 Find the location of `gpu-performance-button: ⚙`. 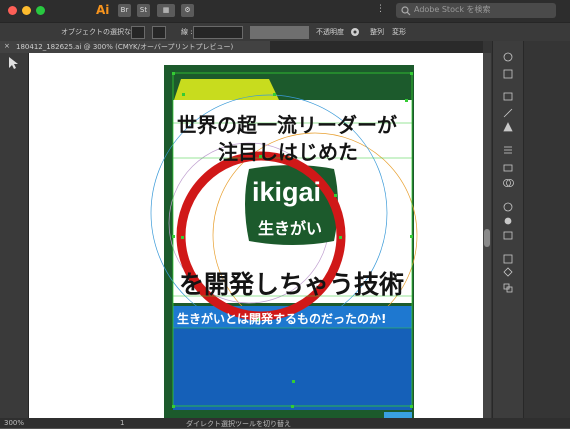

gpu-performance-button: ⚙ is located at coordinates (187, 10).